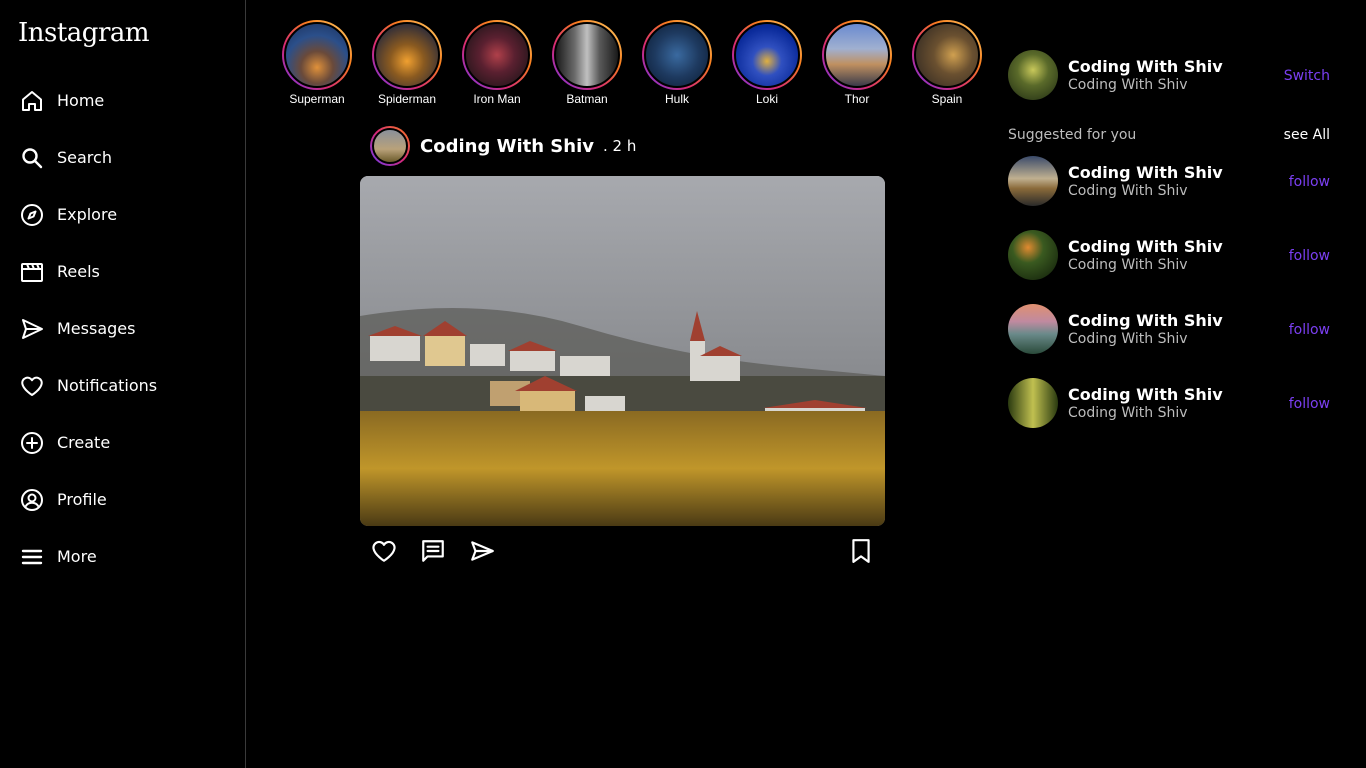 The image size is (1366, 768). What do you see at coordinates (81, 100) in the screenshot?
I see `sidebar-item-label: Home` at bounding box center [81, 100].